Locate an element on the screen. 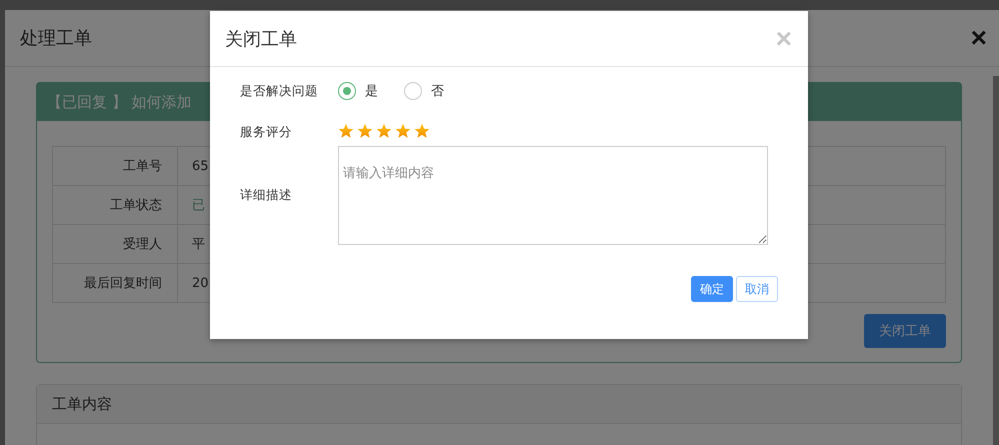 The height and width of the screenshot is (445, 999). table-cell: 受理人 is located at coordinates (115, 244).